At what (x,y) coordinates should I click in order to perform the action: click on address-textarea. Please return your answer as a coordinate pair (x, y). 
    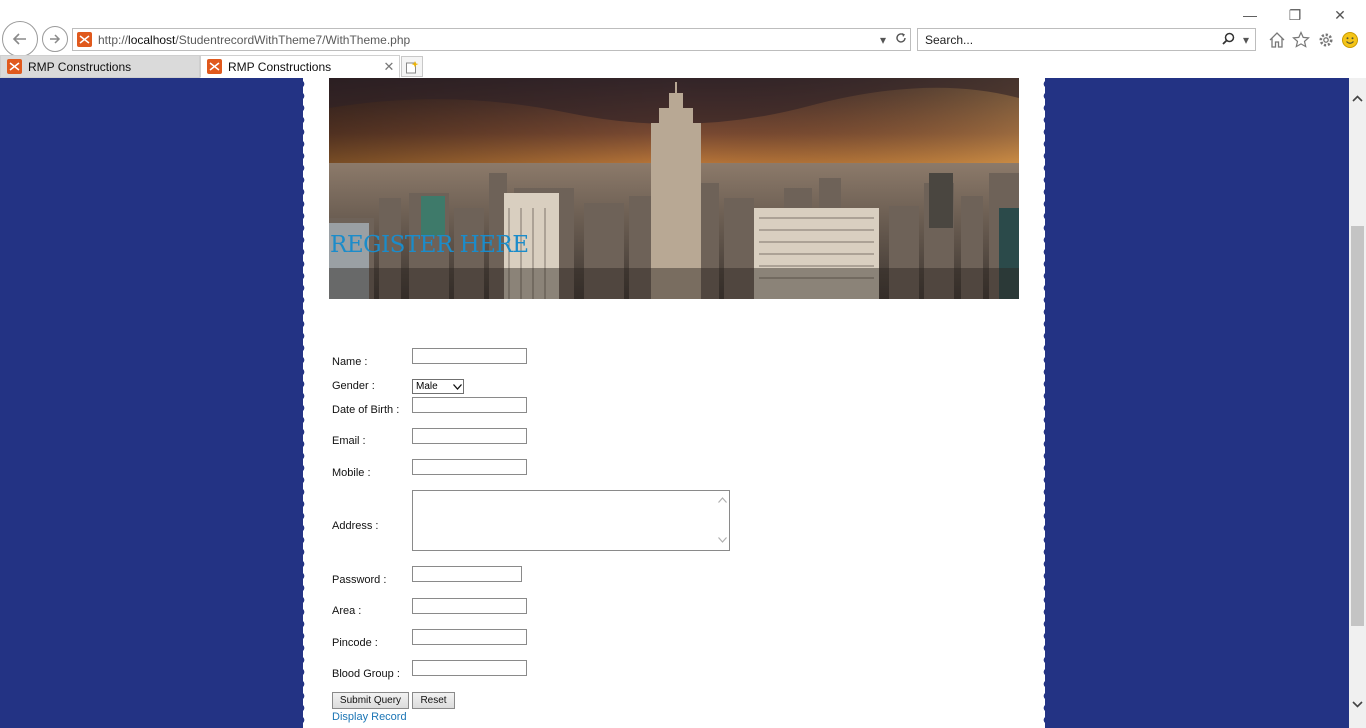
    Looking at the image, I should click on (571, 520).